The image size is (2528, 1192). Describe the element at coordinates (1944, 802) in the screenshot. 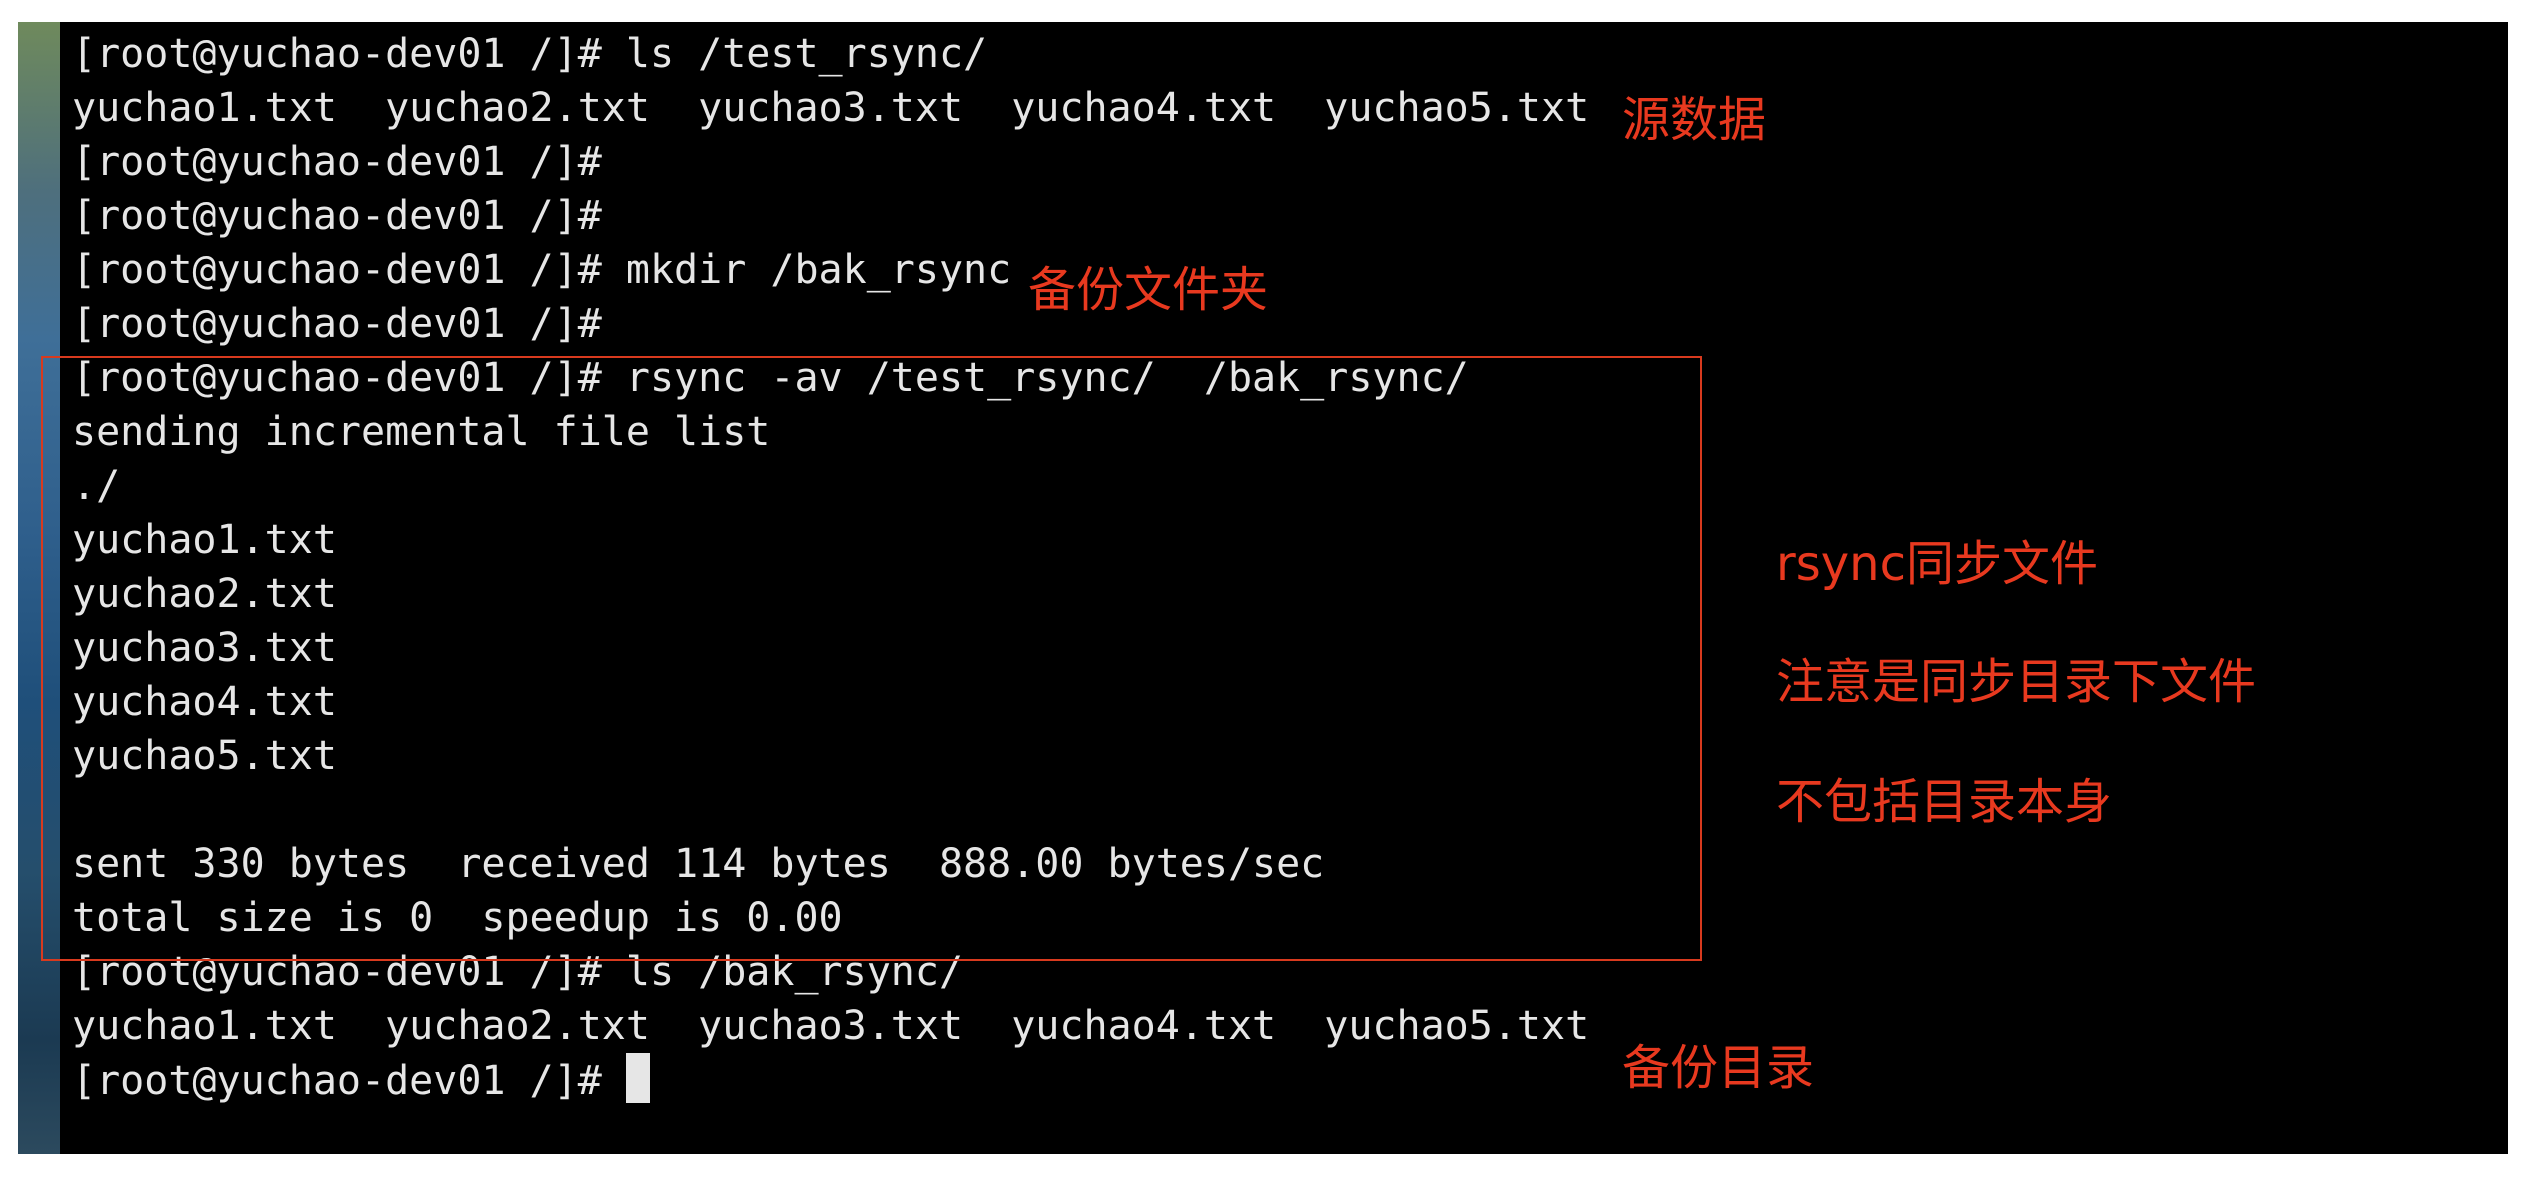

I see `annotation-excludes-dir: 不包括目录本身` at that location.